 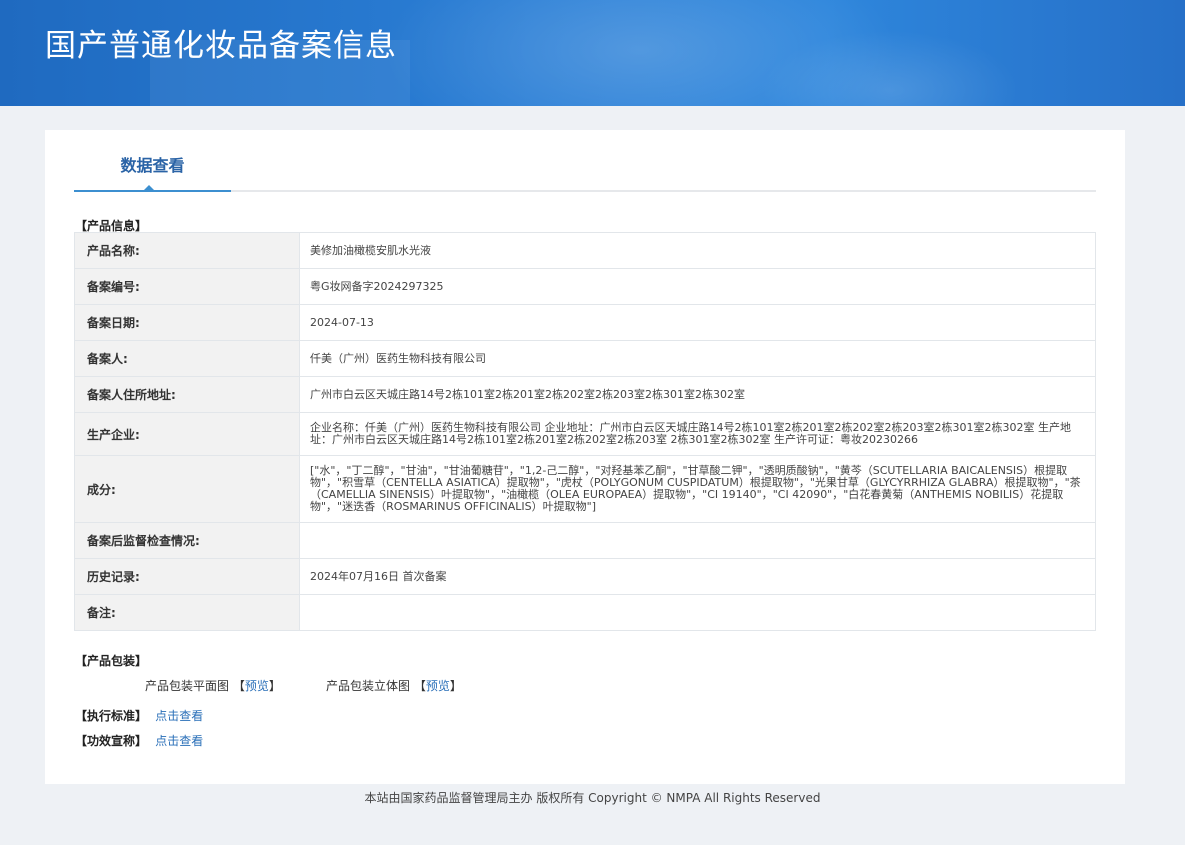 I want to click on standard-view-link: 点击查看, so click(x=179, y=716).